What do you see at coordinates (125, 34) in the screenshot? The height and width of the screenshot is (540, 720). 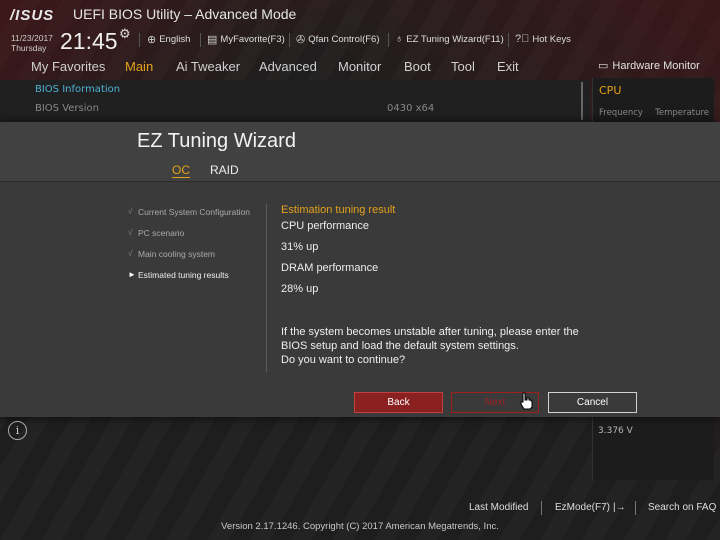 I see `gear-icon: ⚙` at bounding box center [125, 34].